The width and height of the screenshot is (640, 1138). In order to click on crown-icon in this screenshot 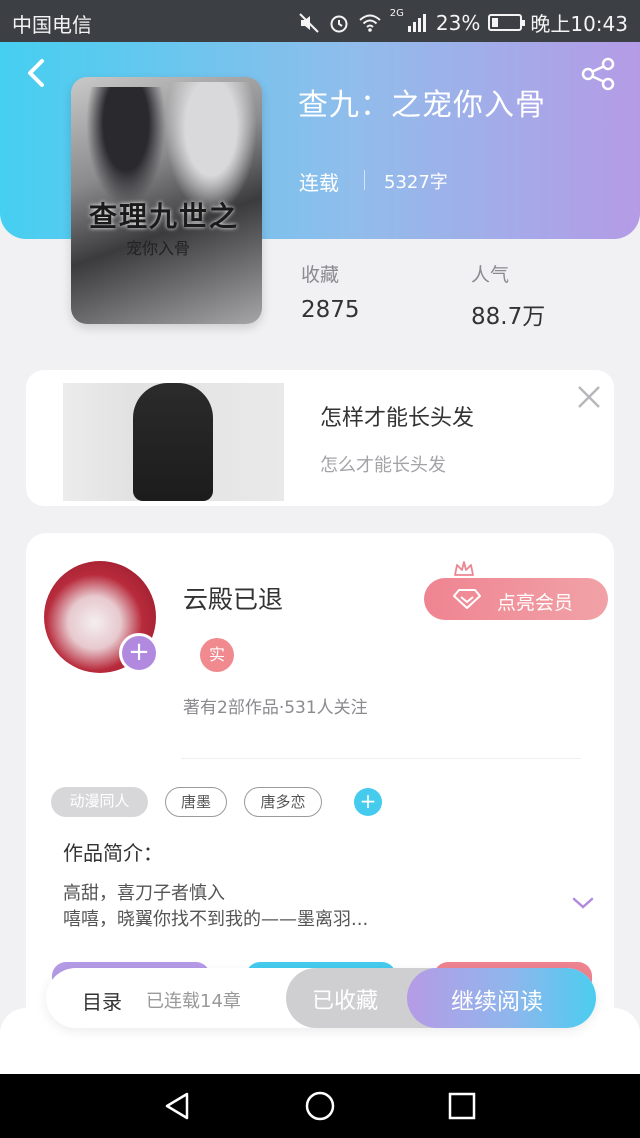, I will do `click(464, 568)`.